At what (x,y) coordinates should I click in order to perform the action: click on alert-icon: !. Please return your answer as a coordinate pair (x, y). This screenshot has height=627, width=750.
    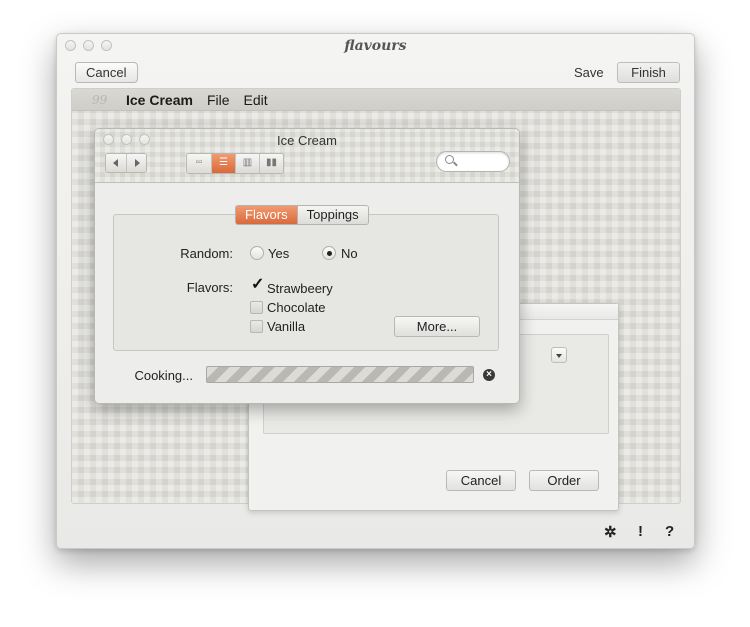
    Looking at the image, I should click on (640, 531).